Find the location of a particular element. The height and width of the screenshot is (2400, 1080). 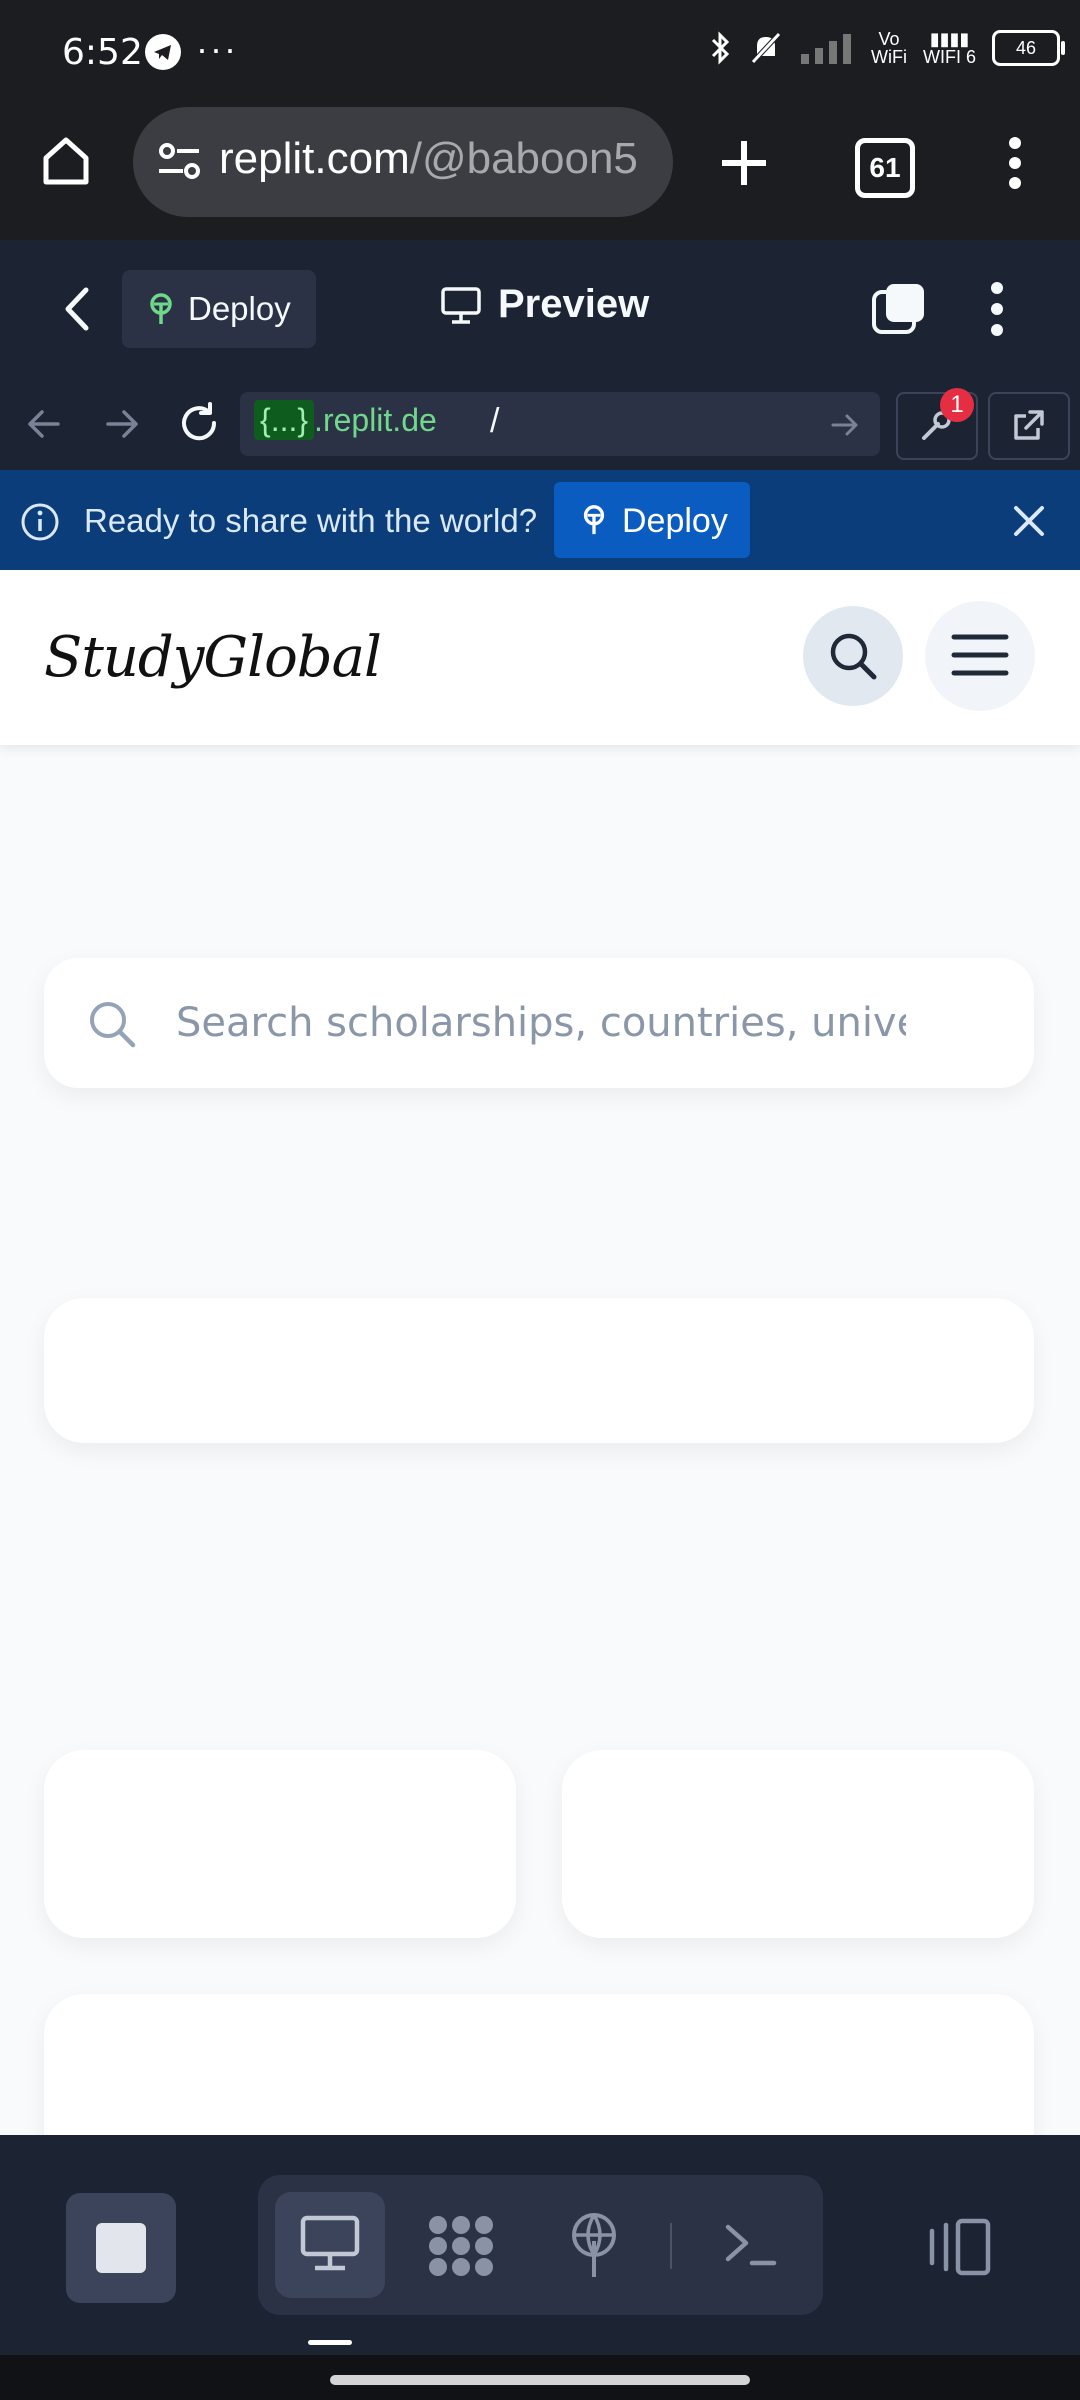

replit-bottom-toolbar is located at coordinates (540, 2245).